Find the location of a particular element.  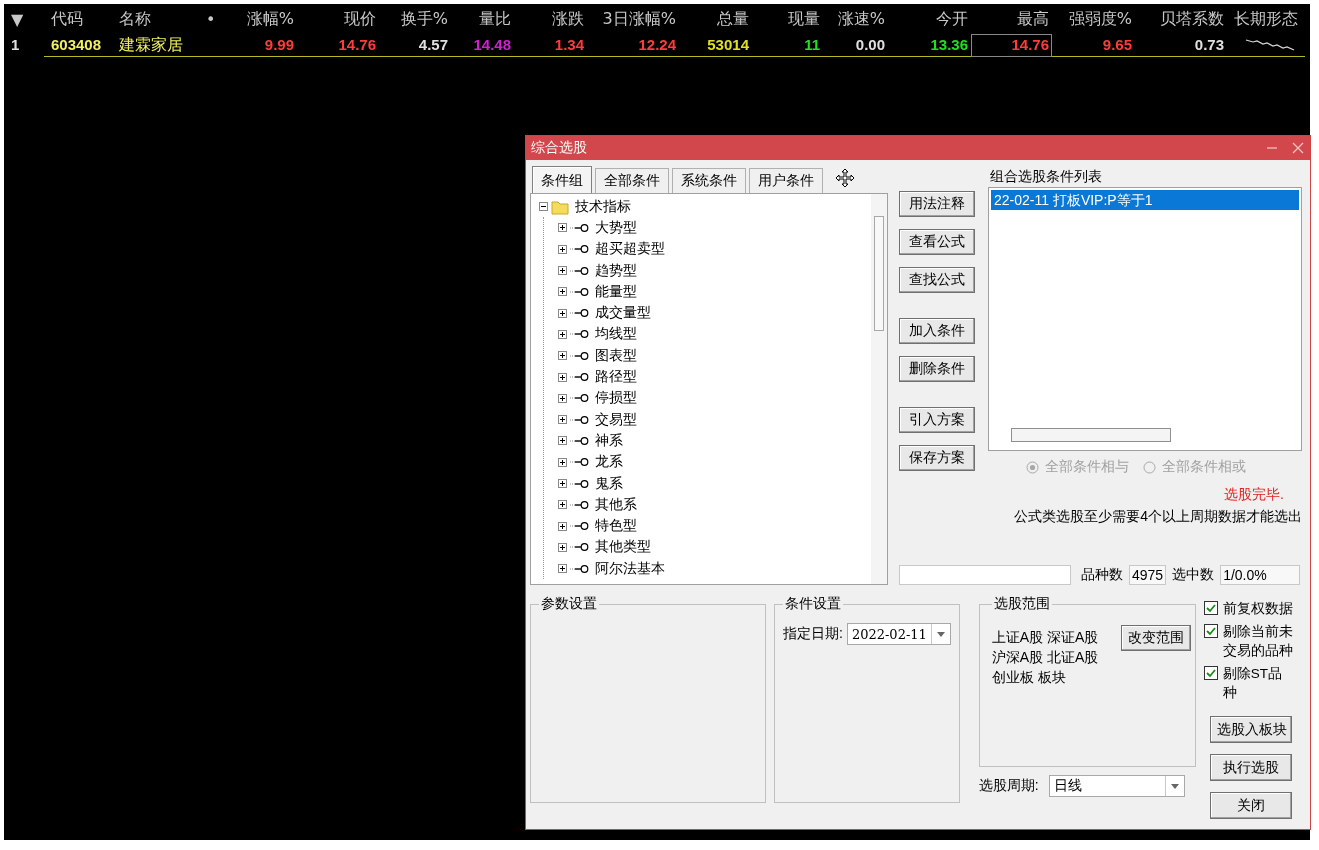

close-icon is located at coordinates (1298, 148).